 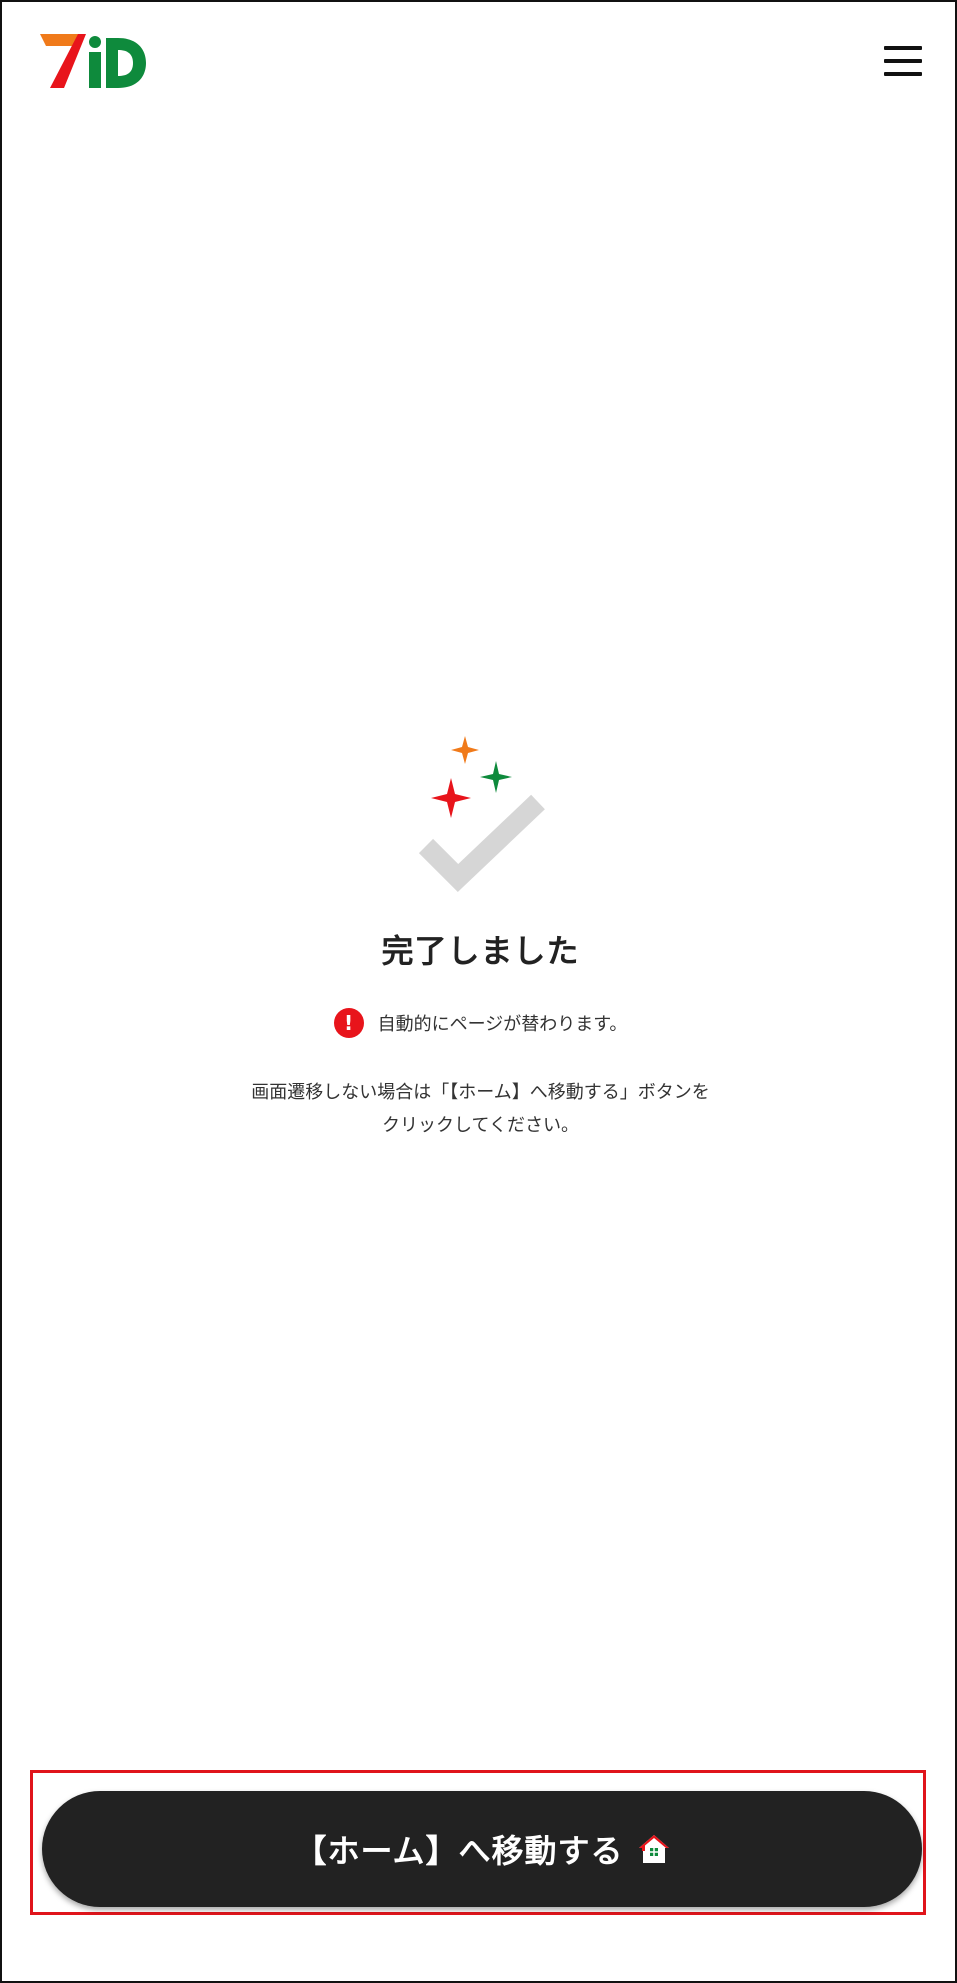 What do you see at coordinates (479, 1109) in the screenshot?
I see `redirect-instructions: 画面遷移しない場合は「【ホーム】へ移動する」ボタンを クリックしてください。` at bounding box center [479, 1109].